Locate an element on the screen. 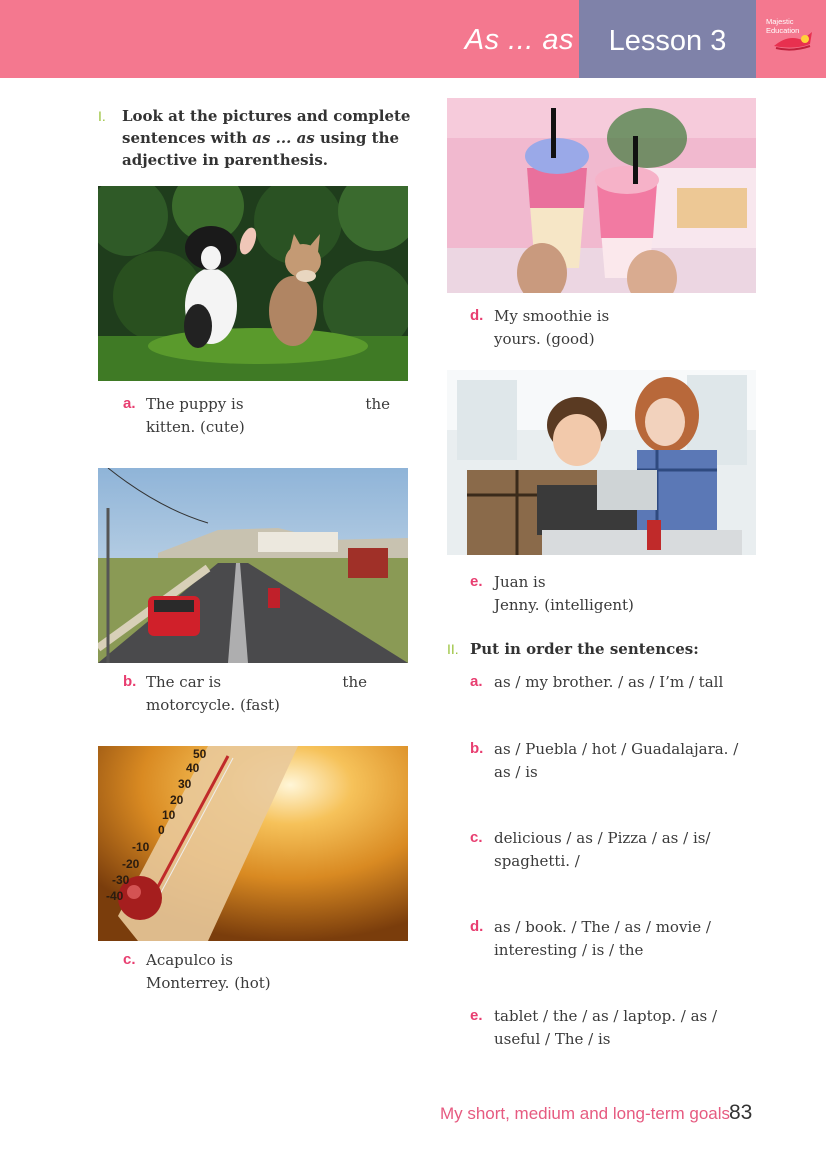 This screenshot has width=826, height=1161. thermo-label-20: 20 is located at coordinates (177, 800).